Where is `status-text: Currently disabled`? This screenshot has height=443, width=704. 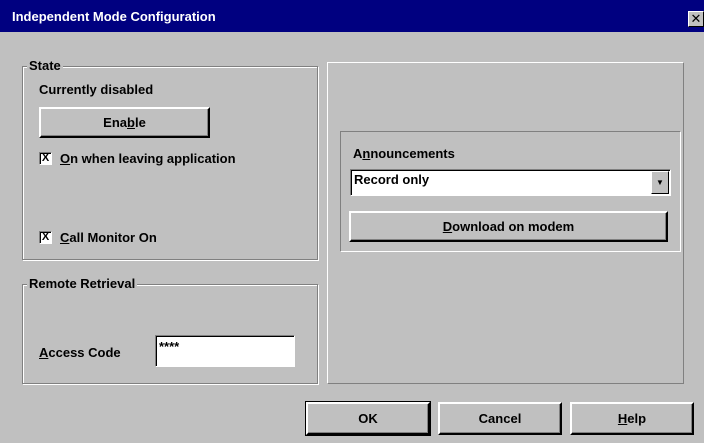 status-text: Currently disabled is located at coordinates (96, 89).